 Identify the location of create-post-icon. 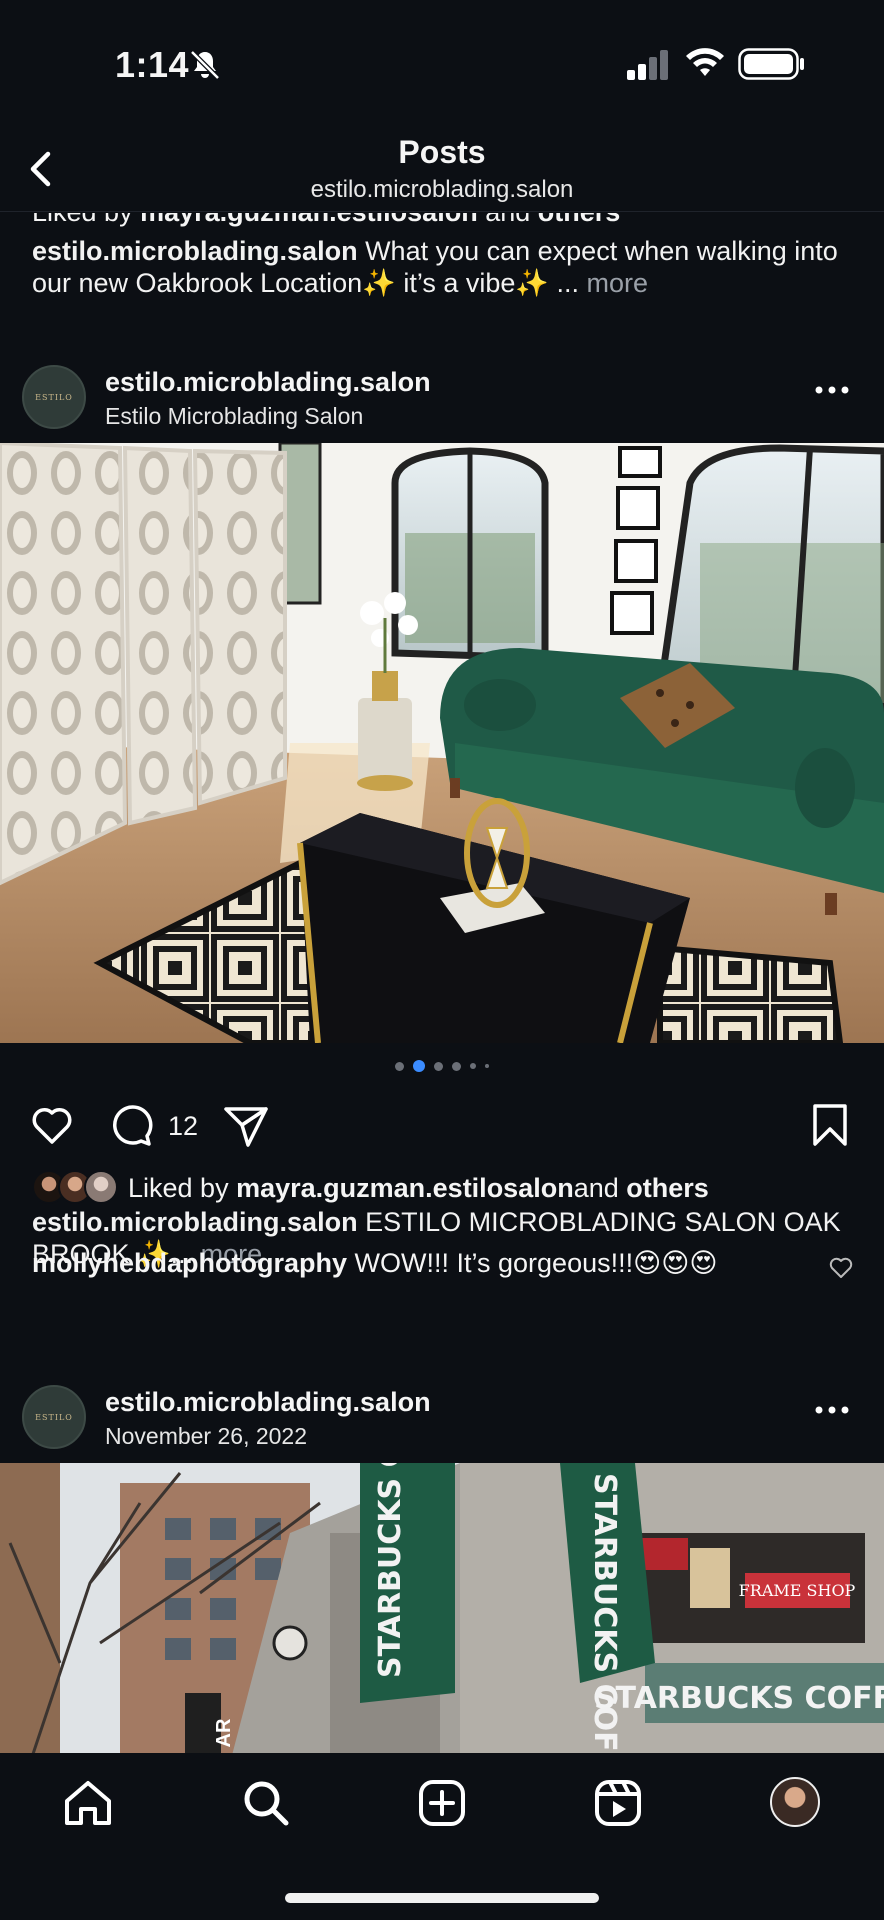
(442, 1803).